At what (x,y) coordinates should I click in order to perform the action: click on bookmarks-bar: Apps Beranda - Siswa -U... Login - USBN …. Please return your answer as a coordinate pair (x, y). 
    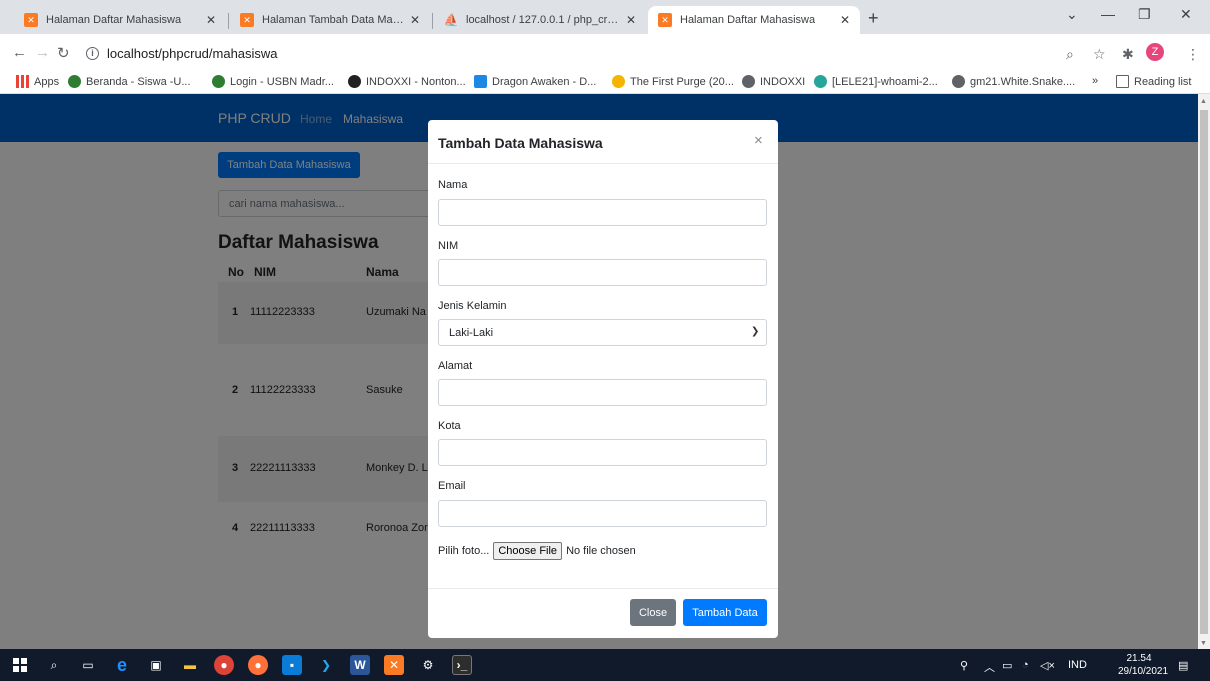
    Looking at the image, I should click on (605, 83).